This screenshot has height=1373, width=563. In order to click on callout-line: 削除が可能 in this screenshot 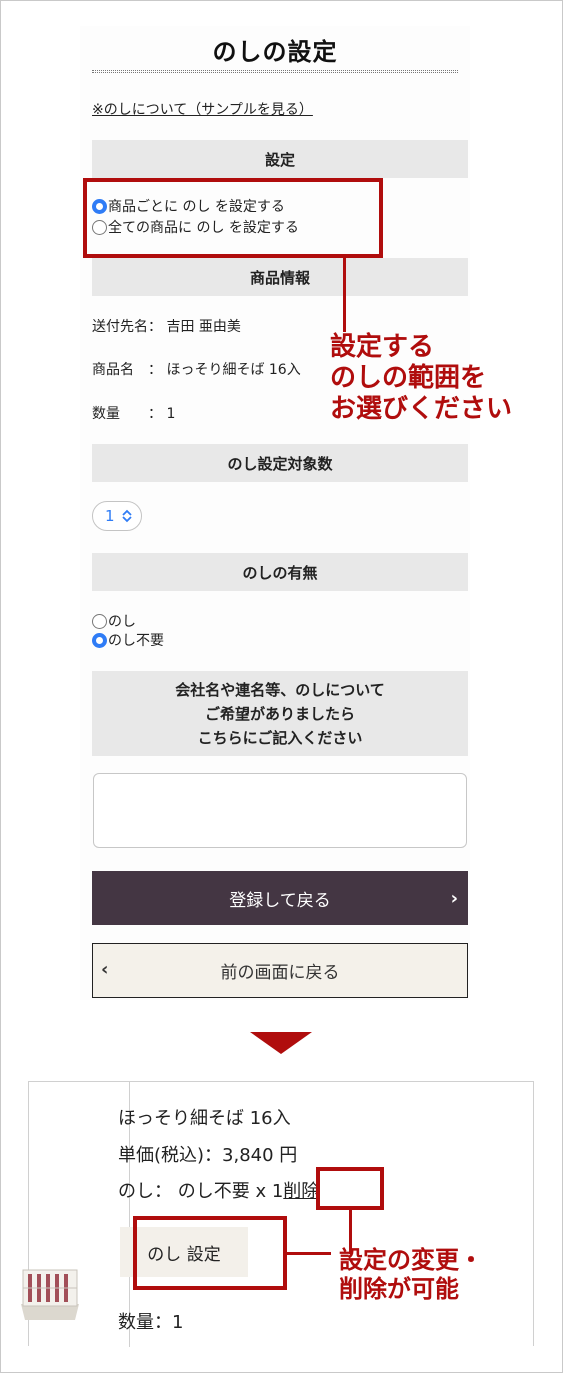, I will do `click(399, 1288)`.